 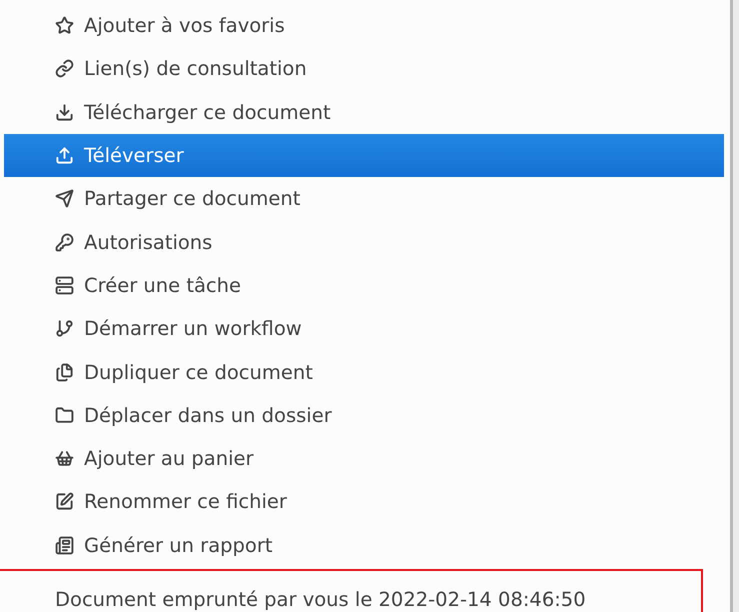 I want to click on folder-icon, so click(x=64, y=415).